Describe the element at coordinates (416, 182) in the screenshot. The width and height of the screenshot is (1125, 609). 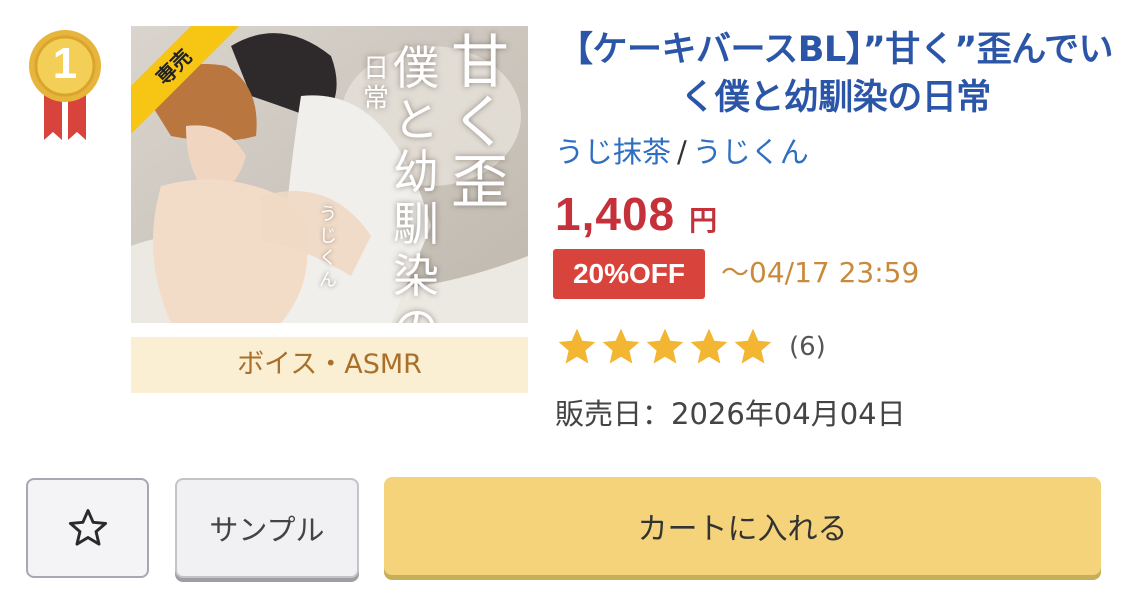
I see `cover-title-text: 僕と幼馴染の` at that location.